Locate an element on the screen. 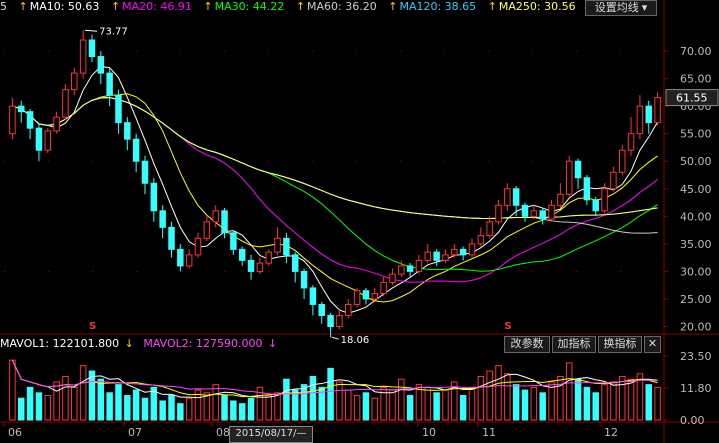 This screenshot has height=443, width=719. x-axis-label: 11 is located at coordinates (489, 432).